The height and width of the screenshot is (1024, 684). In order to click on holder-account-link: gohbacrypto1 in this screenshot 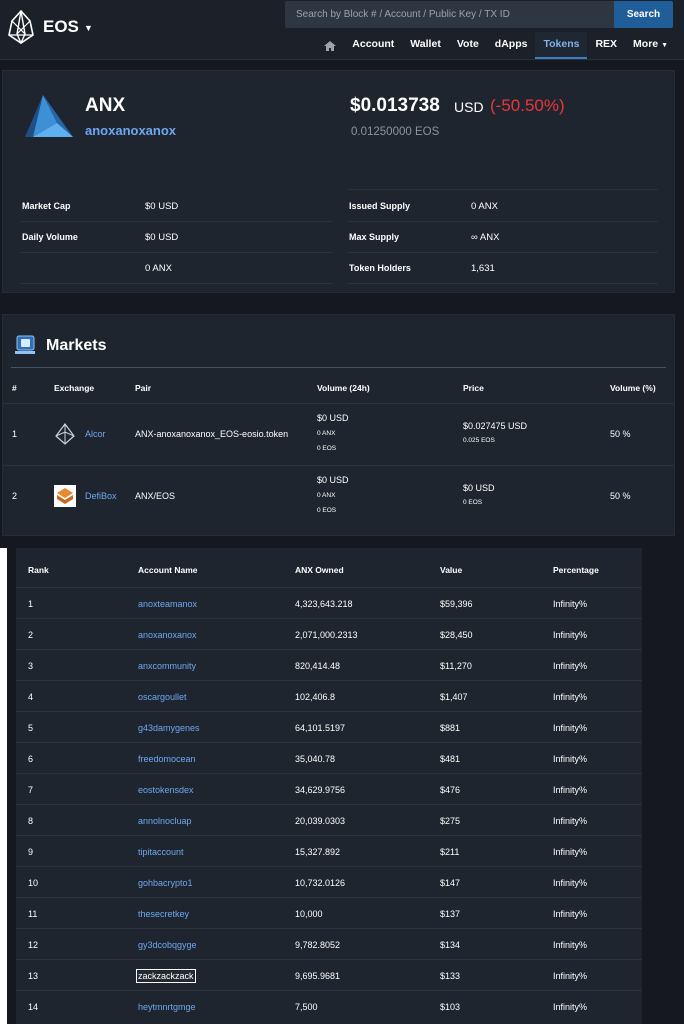, I will do `click(165, 883)`.